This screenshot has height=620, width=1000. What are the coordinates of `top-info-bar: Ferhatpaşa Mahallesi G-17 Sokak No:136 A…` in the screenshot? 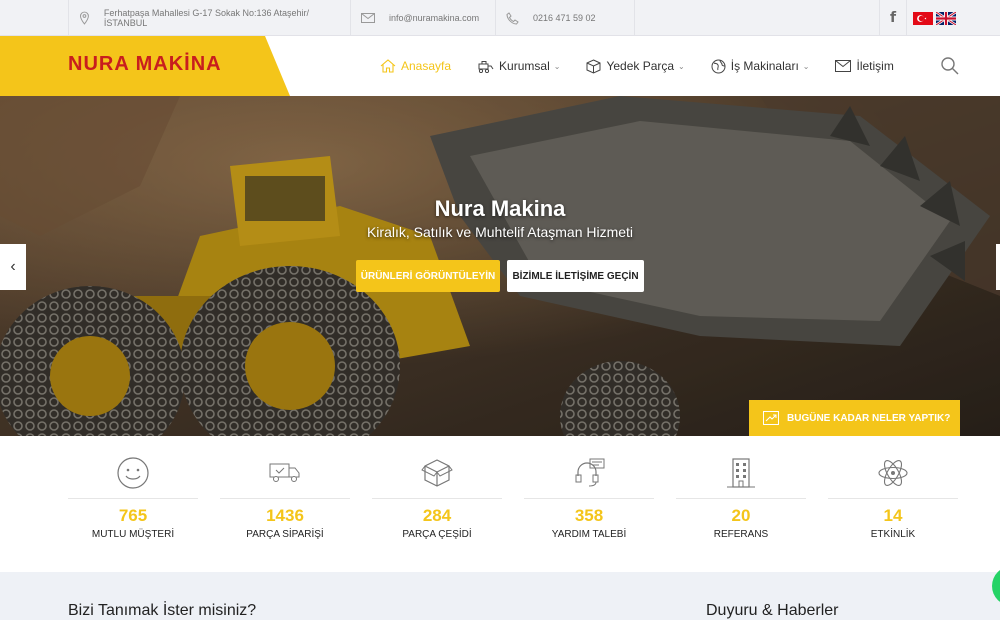 It's located at (500, 18).